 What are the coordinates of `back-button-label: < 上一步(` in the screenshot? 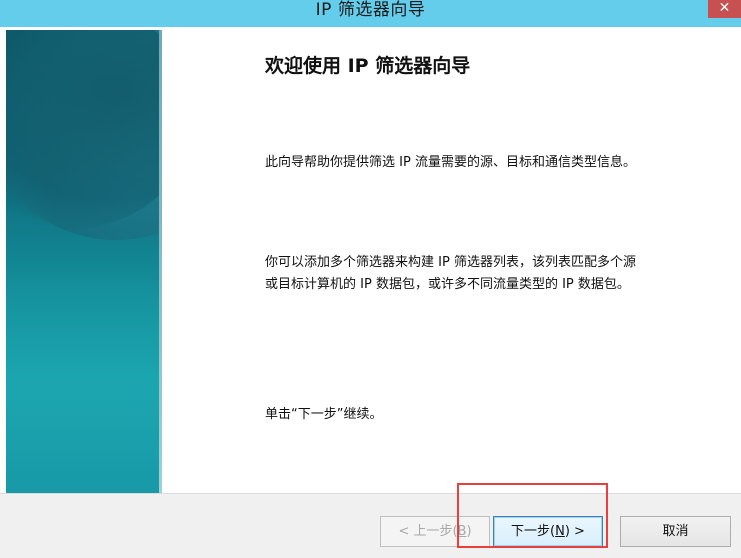 It's located at (428, 531).